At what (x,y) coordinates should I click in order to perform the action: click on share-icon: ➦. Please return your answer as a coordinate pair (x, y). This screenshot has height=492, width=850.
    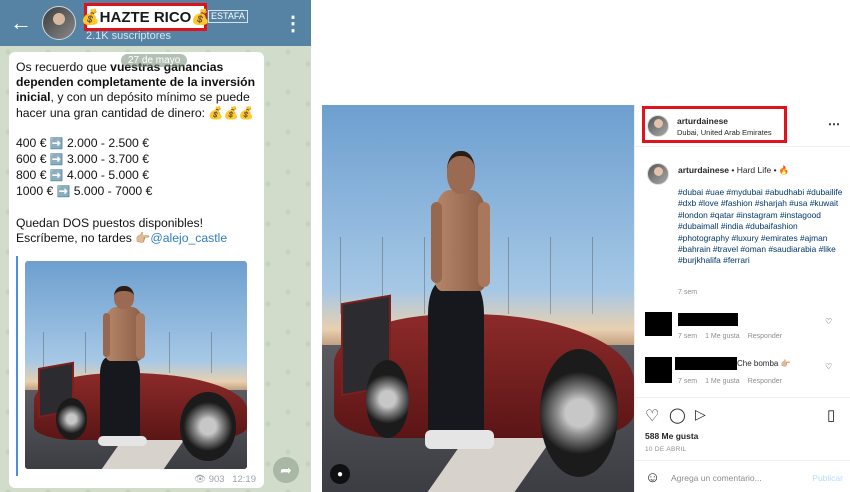
    Looking at the image, I should click on (286, 470).